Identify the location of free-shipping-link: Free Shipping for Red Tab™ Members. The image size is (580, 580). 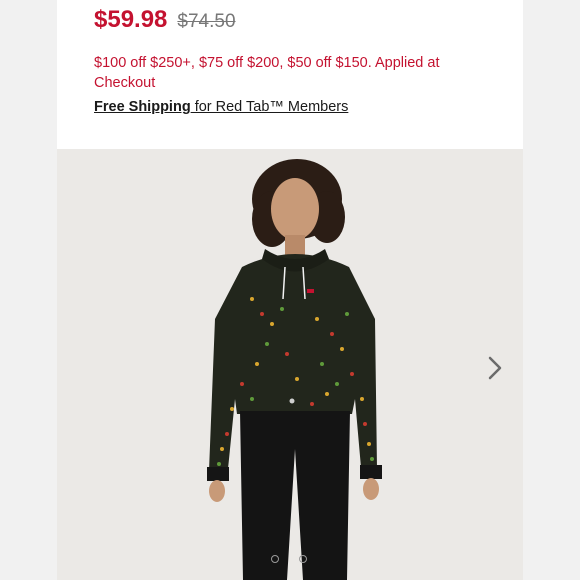
(221, 107).